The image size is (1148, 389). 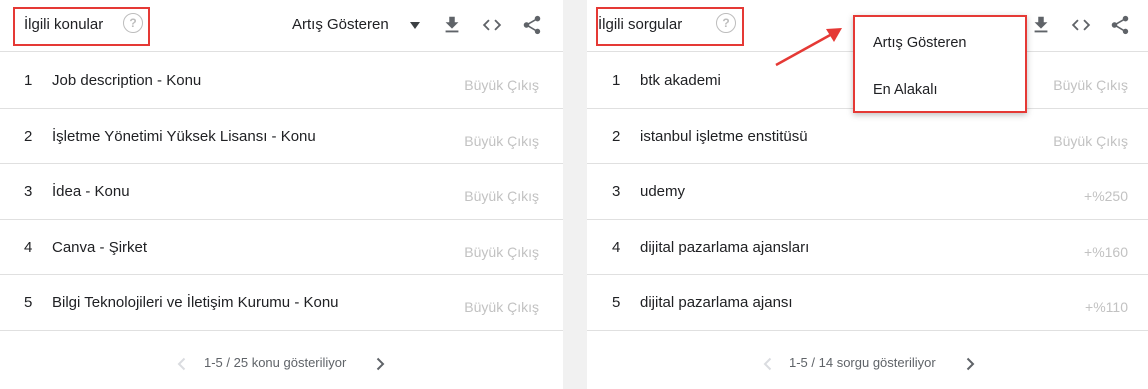 What do you see at coordinates (281, 81) in the screenshot?
I see `list-item: 1 Job description - Konu Büyük Çıkış` at bounding box center [281, 81].